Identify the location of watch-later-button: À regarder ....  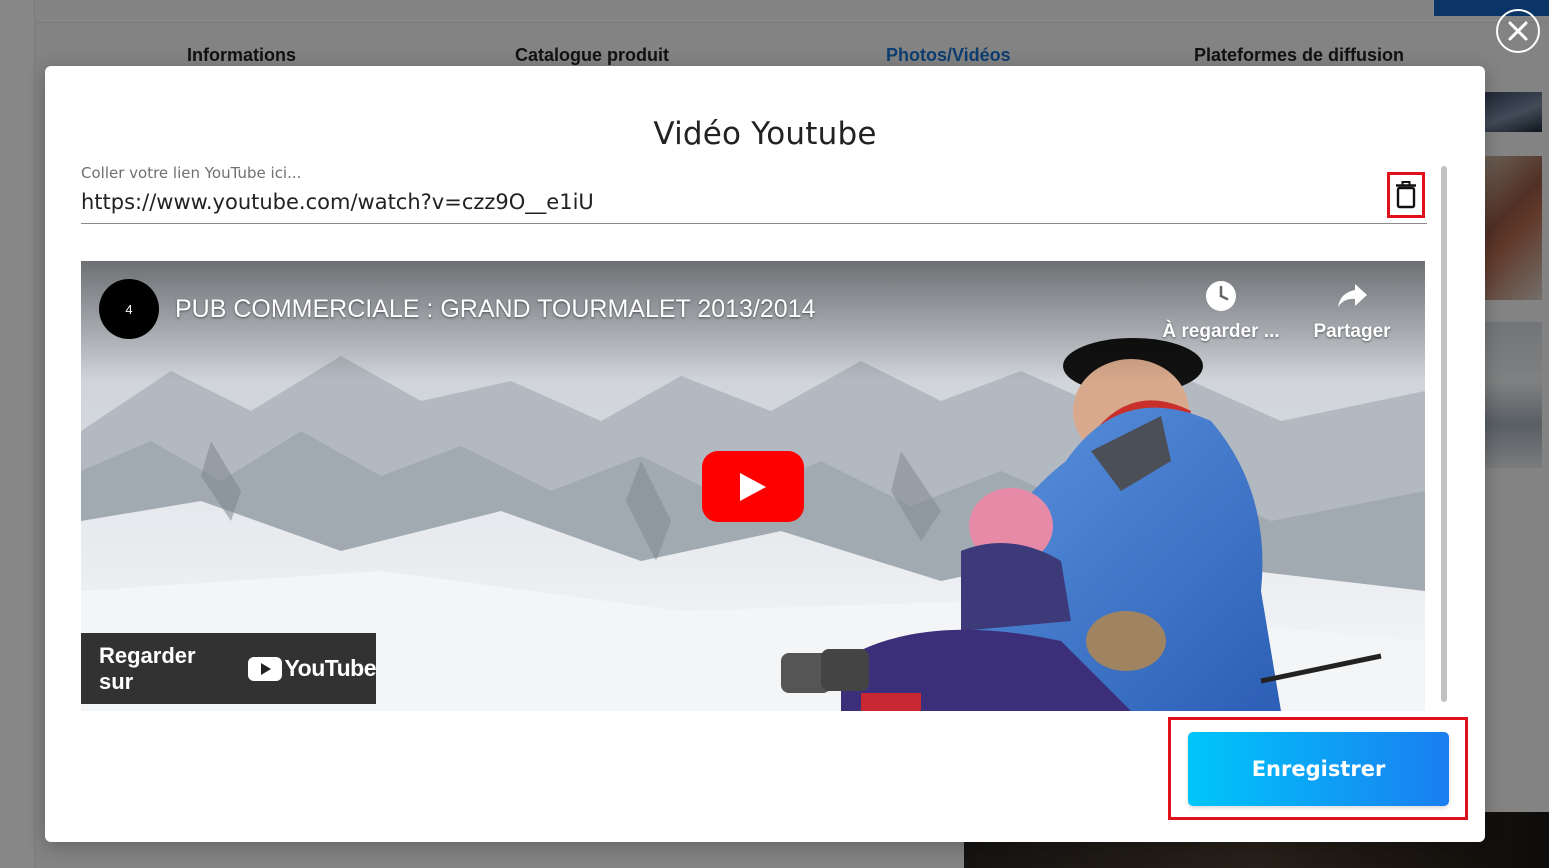
(1221, 311).